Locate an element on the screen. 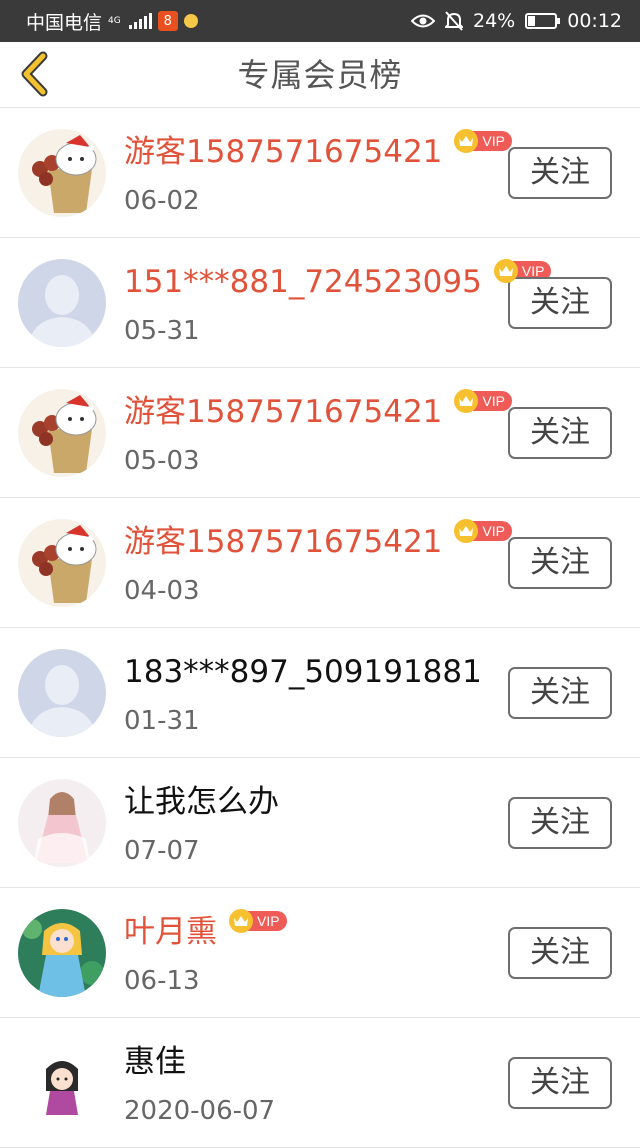 Image resolution: width=640 pixels, height=1148 pixels. app-notification-icon: 8 is located at coordinates (167, 21).